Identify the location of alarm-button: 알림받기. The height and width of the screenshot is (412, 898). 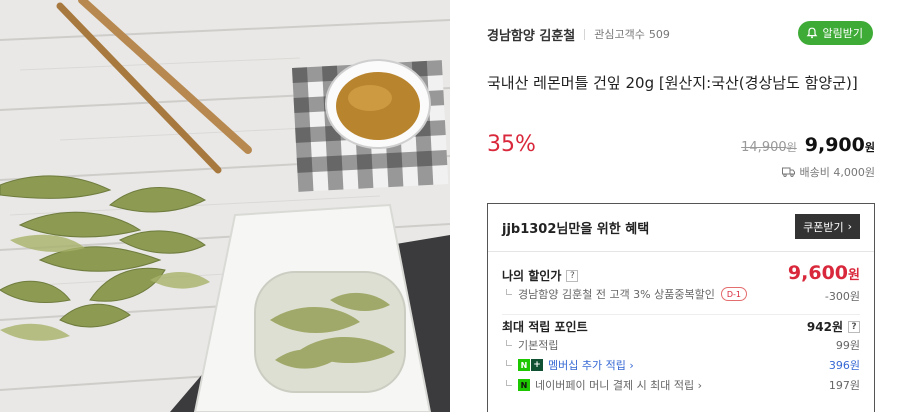
(835, 33).